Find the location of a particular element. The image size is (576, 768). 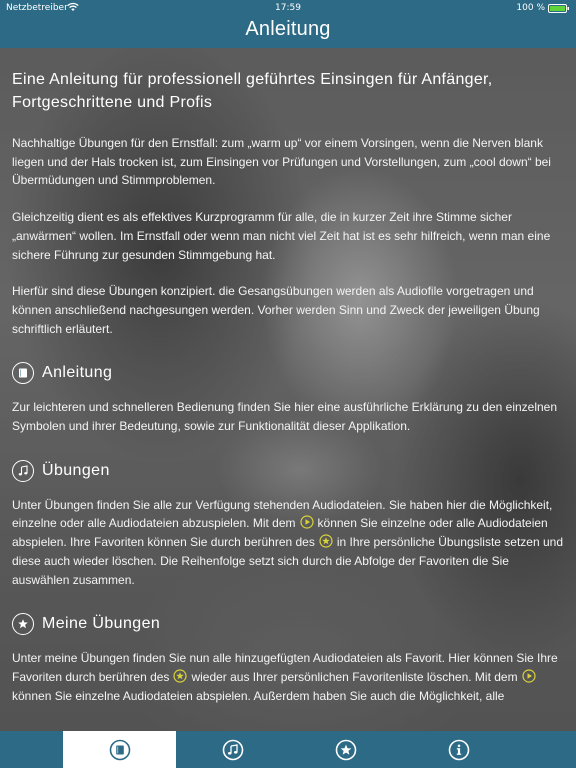

status-bar: Netzbetreiber 17:59 100 % is located at coordinates (288, 8).